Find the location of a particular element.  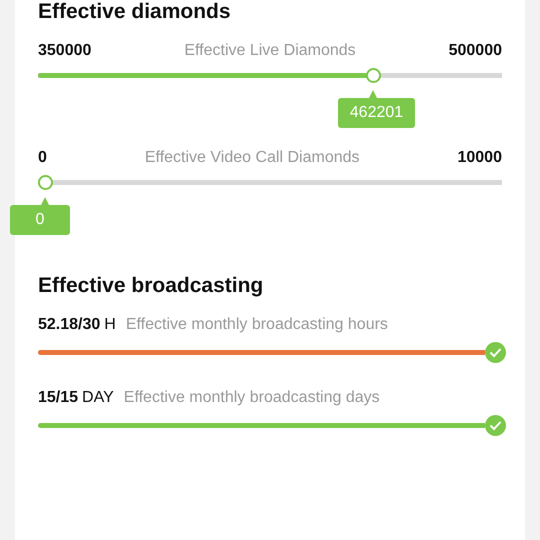

progress-value: 52.18/30 H is located at coordinates (77, 325).